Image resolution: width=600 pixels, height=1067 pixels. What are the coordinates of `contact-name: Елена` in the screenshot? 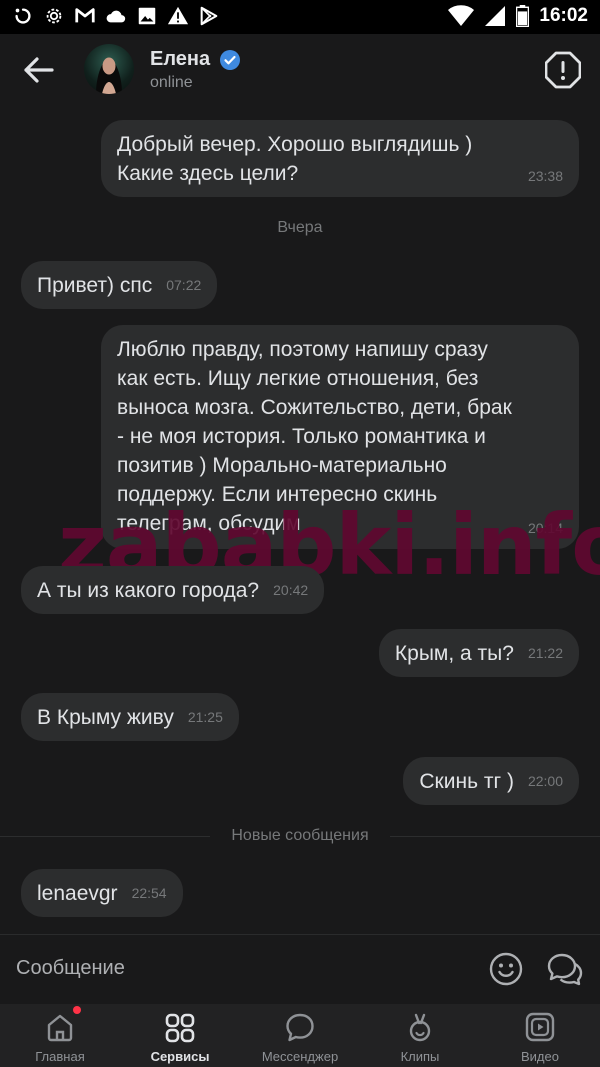 It's located at (180, 59).